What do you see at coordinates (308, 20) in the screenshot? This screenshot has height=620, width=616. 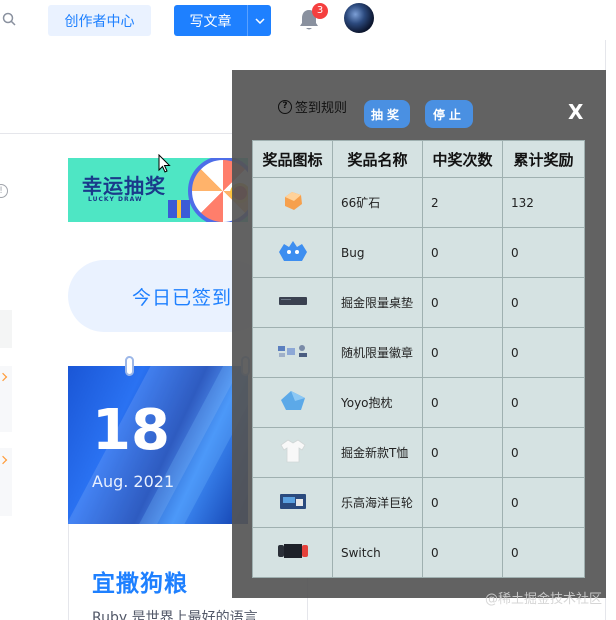 I see `top-header: 创作者中心 写文章 3` at bounding box center [308, 20].